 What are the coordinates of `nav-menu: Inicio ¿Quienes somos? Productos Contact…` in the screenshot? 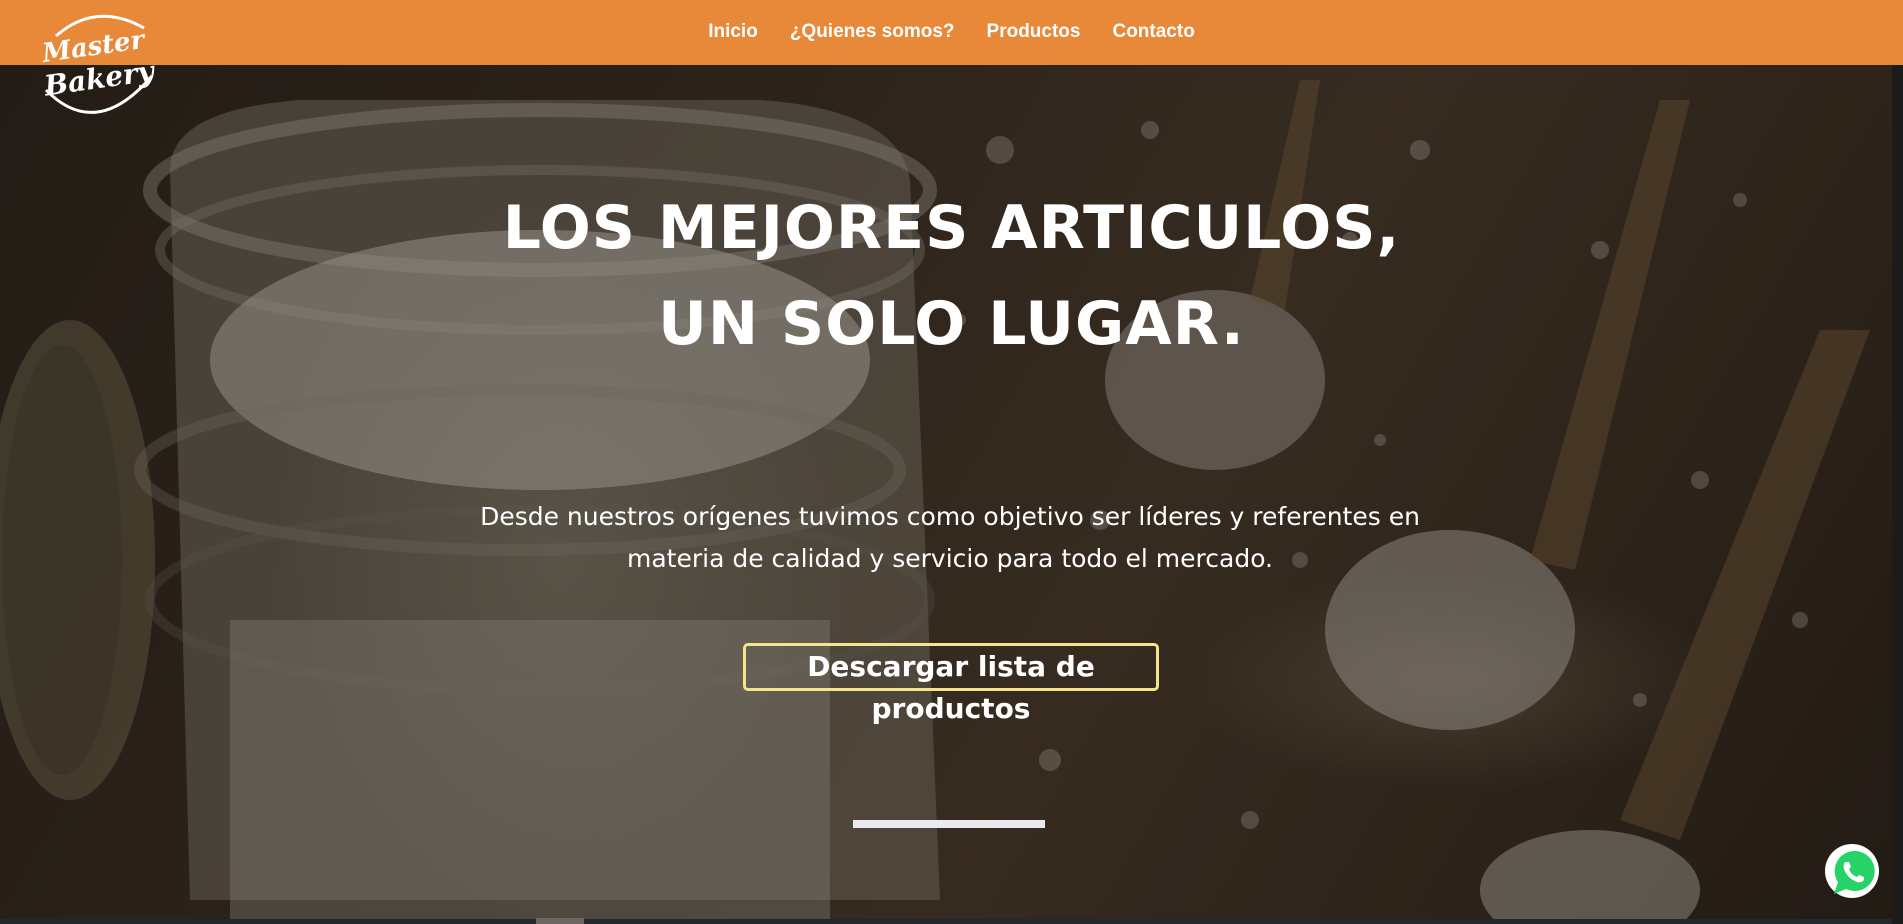 It's located at (951, 33).